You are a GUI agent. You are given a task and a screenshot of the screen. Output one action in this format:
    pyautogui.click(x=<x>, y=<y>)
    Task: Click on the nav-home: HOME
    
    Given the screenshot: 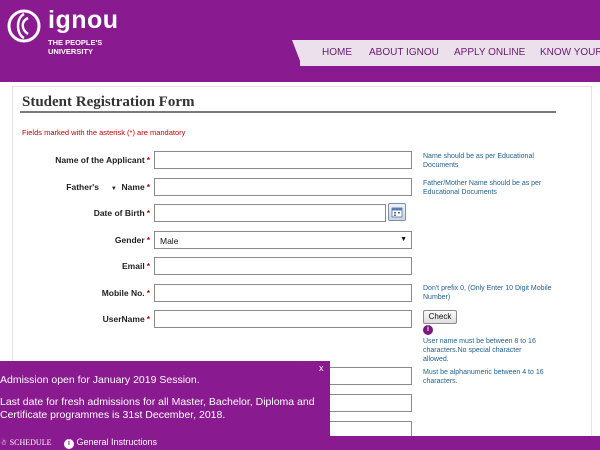 What is the action you would take?
    pyautogui.click(x=337, y=52)
    